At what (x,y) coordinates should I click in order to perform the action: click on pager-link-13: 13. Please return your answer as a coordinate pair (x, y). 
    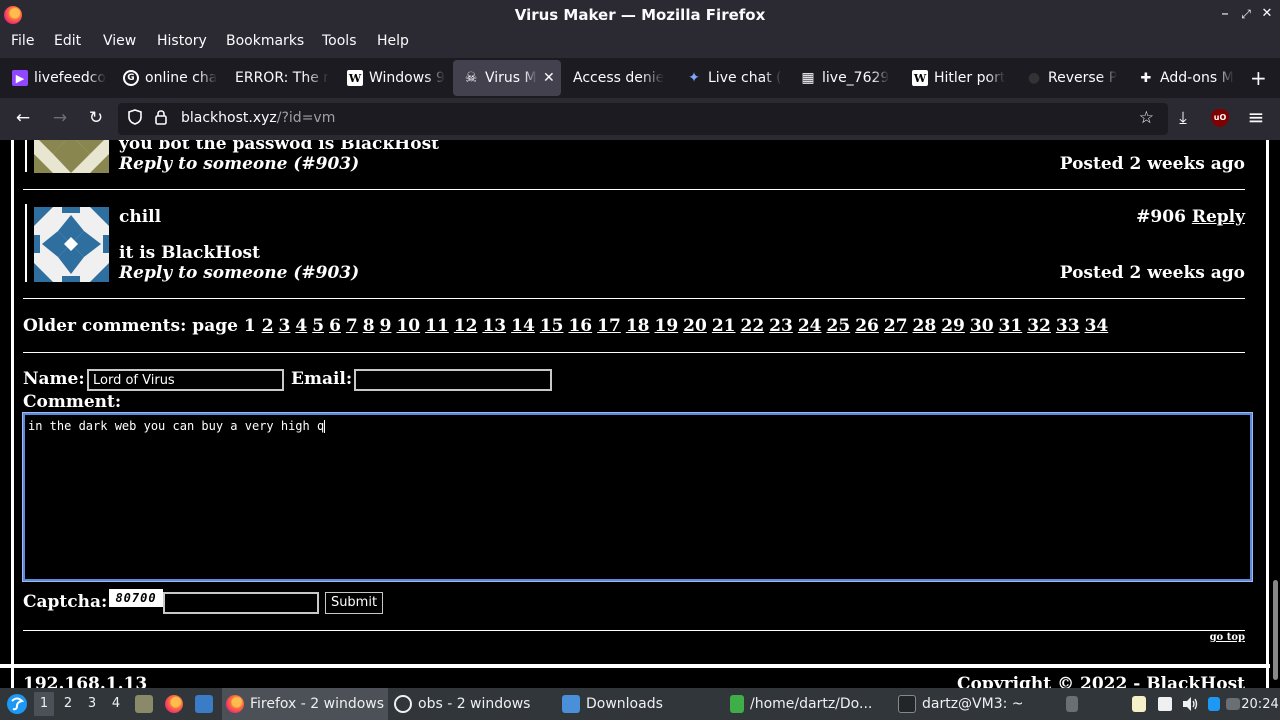
    Looking at the image, I should click on (494, 326).